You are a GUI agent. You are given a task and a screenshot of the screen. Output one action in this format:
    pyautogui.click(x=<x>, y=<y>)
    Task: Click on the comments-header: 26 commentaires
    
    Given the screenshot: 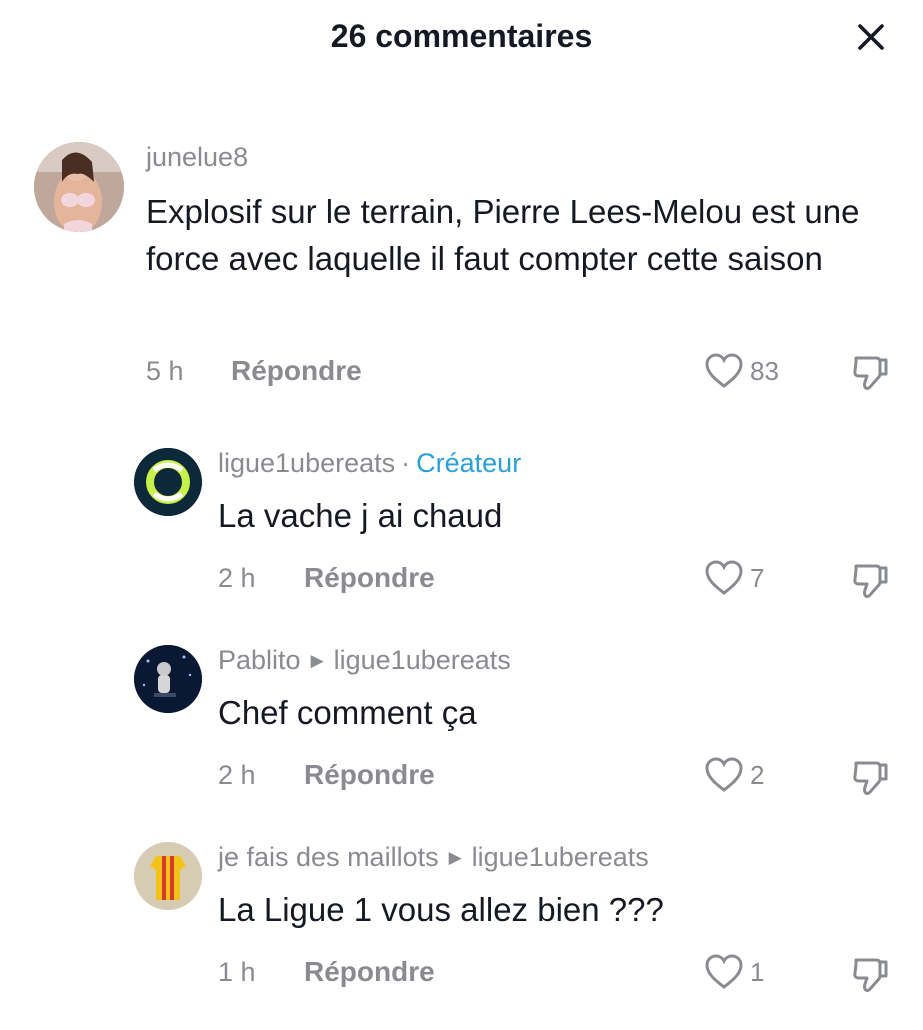 What is the action you would take?
    pyautogui.click(x=461, y=40)
    